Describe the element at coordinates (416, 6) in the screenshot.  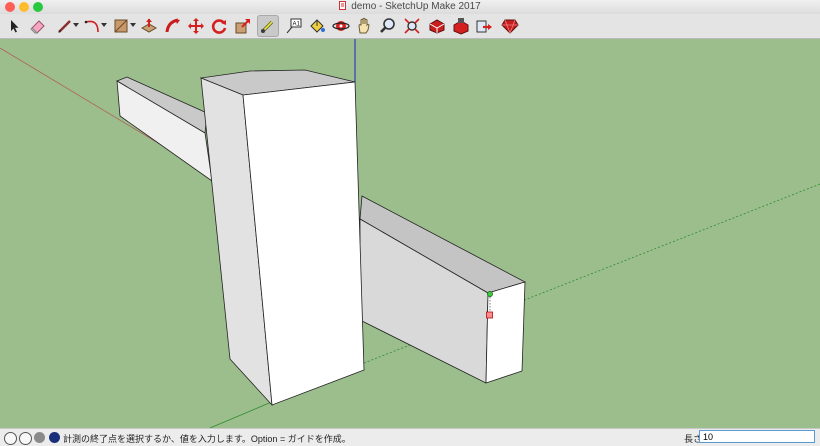
I see `window-title-text: demo - SketchUp Make 2017` at that location.